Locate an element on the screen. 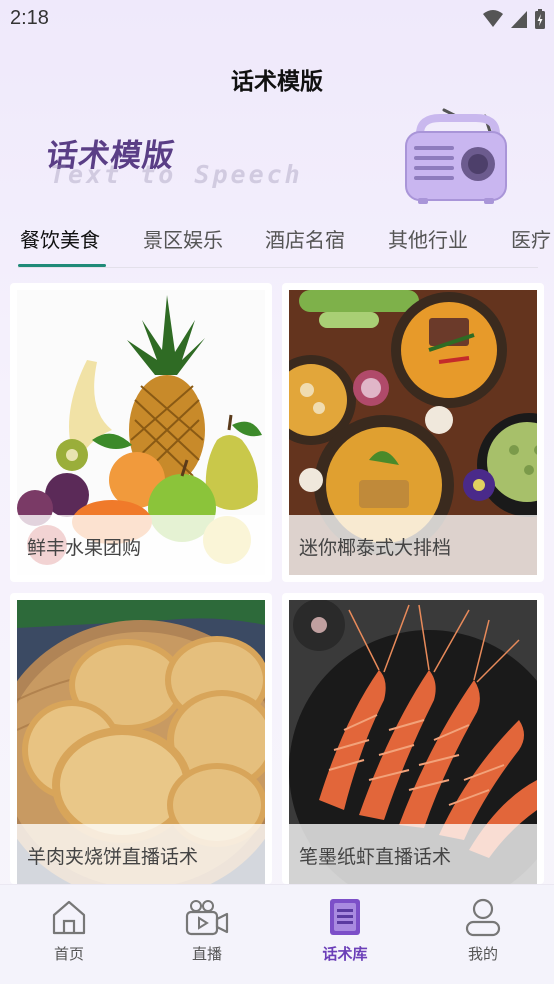 Image resolution: width=554 pixels, height=984 pixels. tab-medical: 医疗 is located at coordinates (531, 238).